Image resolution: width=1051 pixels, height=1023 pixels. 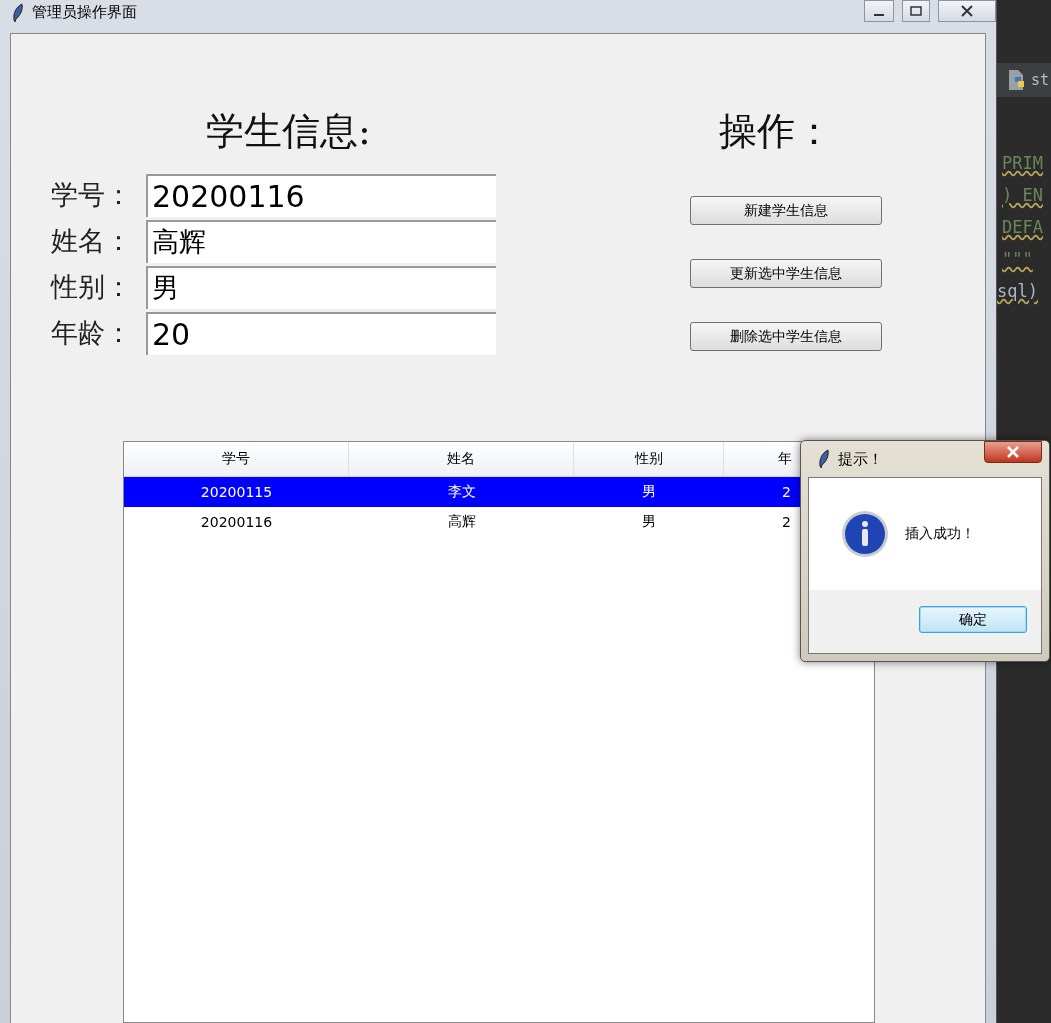 I want to click on field-label: 性别：, so click(x=92, y=287).